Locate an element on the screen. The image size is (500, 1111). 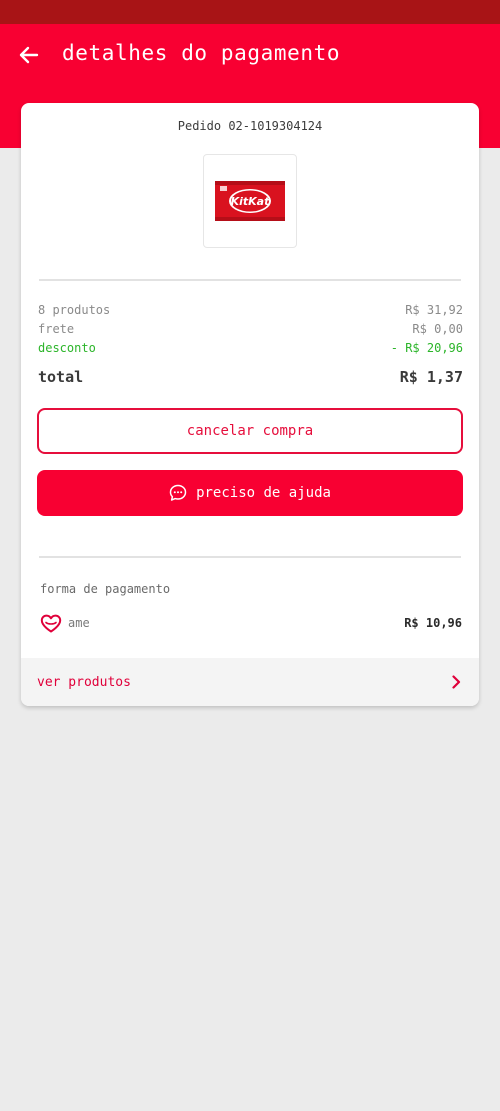
cancel-purchase-label: cancelar compra is located at coordinates (250, 431).